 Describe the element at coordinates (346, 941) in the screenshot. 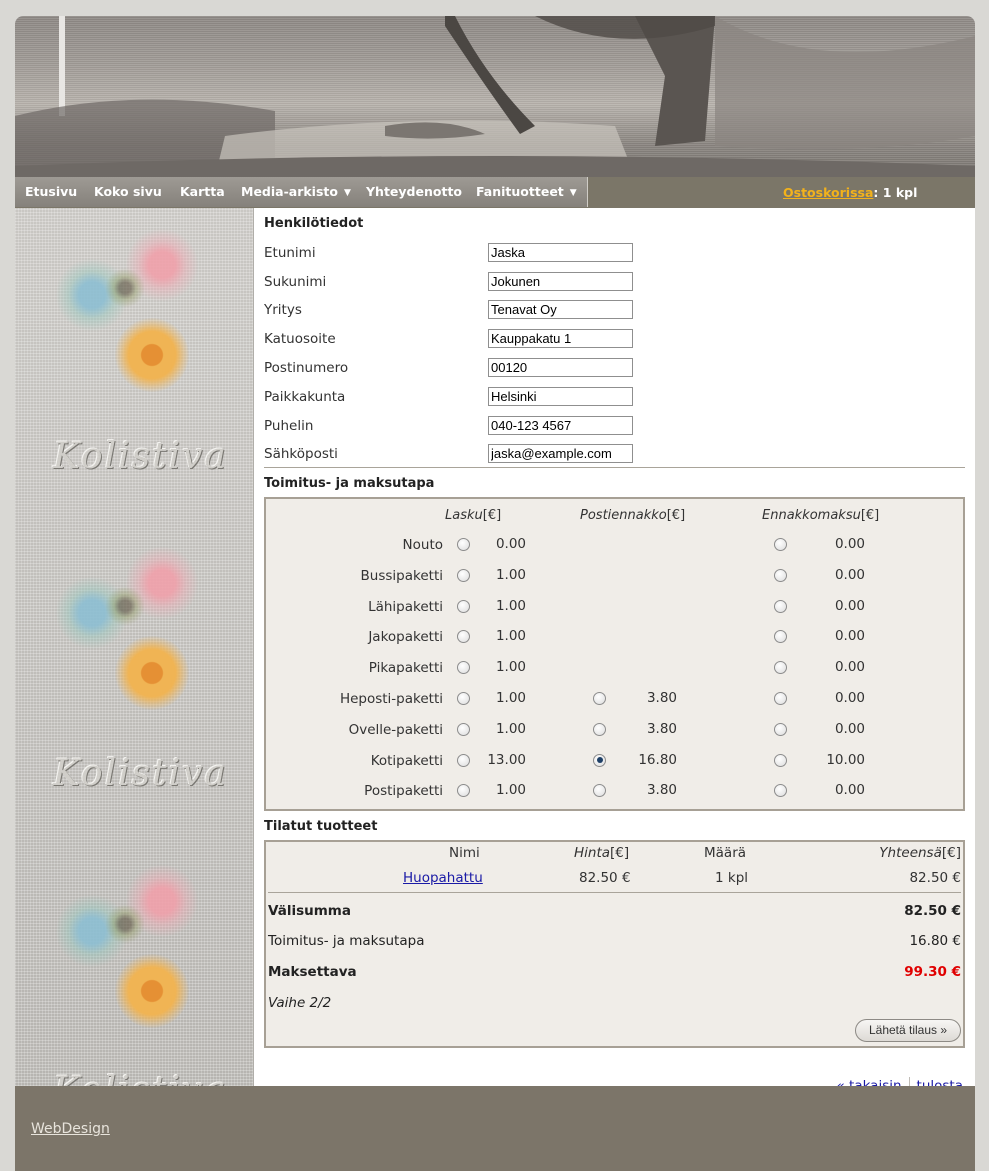

I see `delivery-cost-label: Toimitus- ja maksutapa` at that location.